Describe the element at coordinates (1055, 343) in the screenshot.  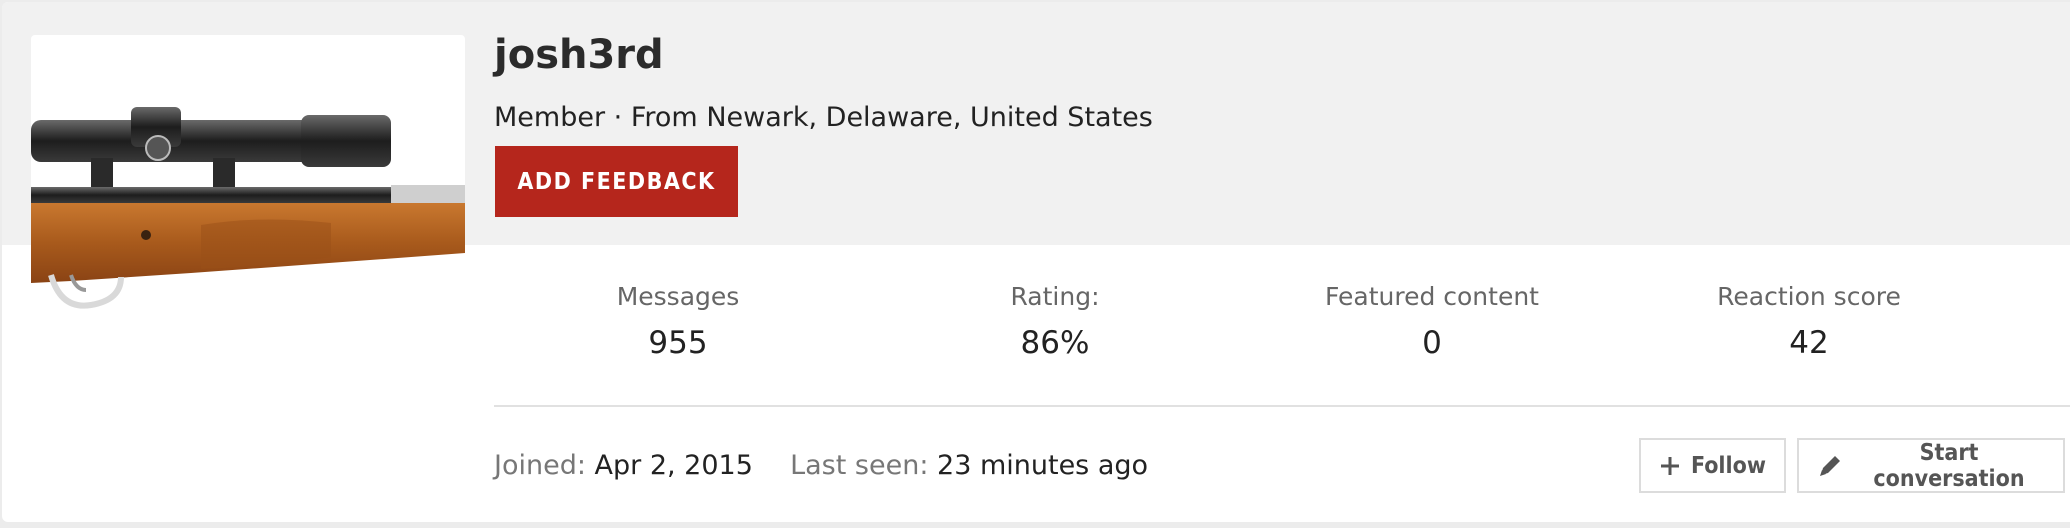
I see `stat-value: 86%` at that location.